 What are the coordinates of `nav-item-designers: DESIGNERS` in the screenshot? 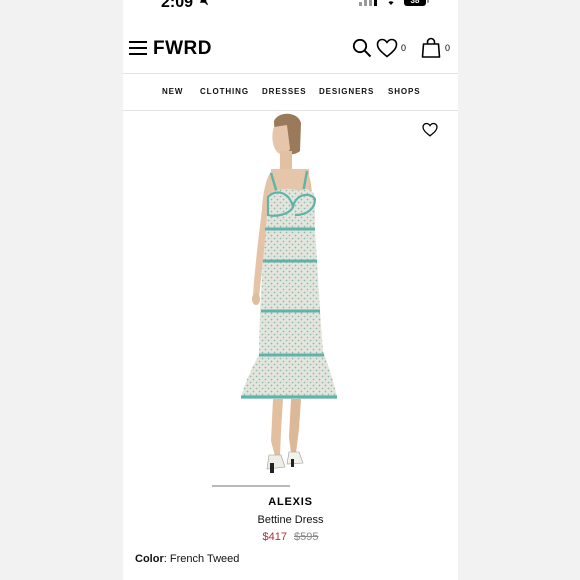 It's located at (346, 91).